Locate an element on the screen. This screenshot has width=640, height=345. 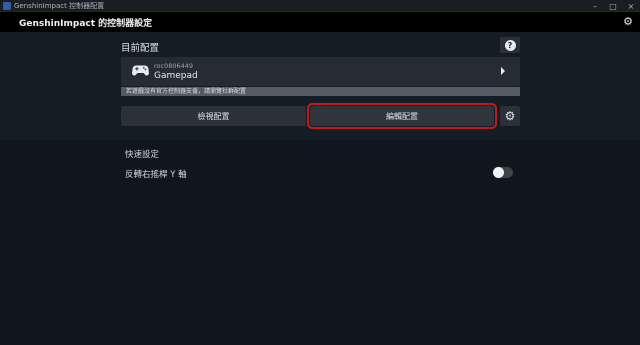
chevron-right-icon is located at coordinates (503, 71).